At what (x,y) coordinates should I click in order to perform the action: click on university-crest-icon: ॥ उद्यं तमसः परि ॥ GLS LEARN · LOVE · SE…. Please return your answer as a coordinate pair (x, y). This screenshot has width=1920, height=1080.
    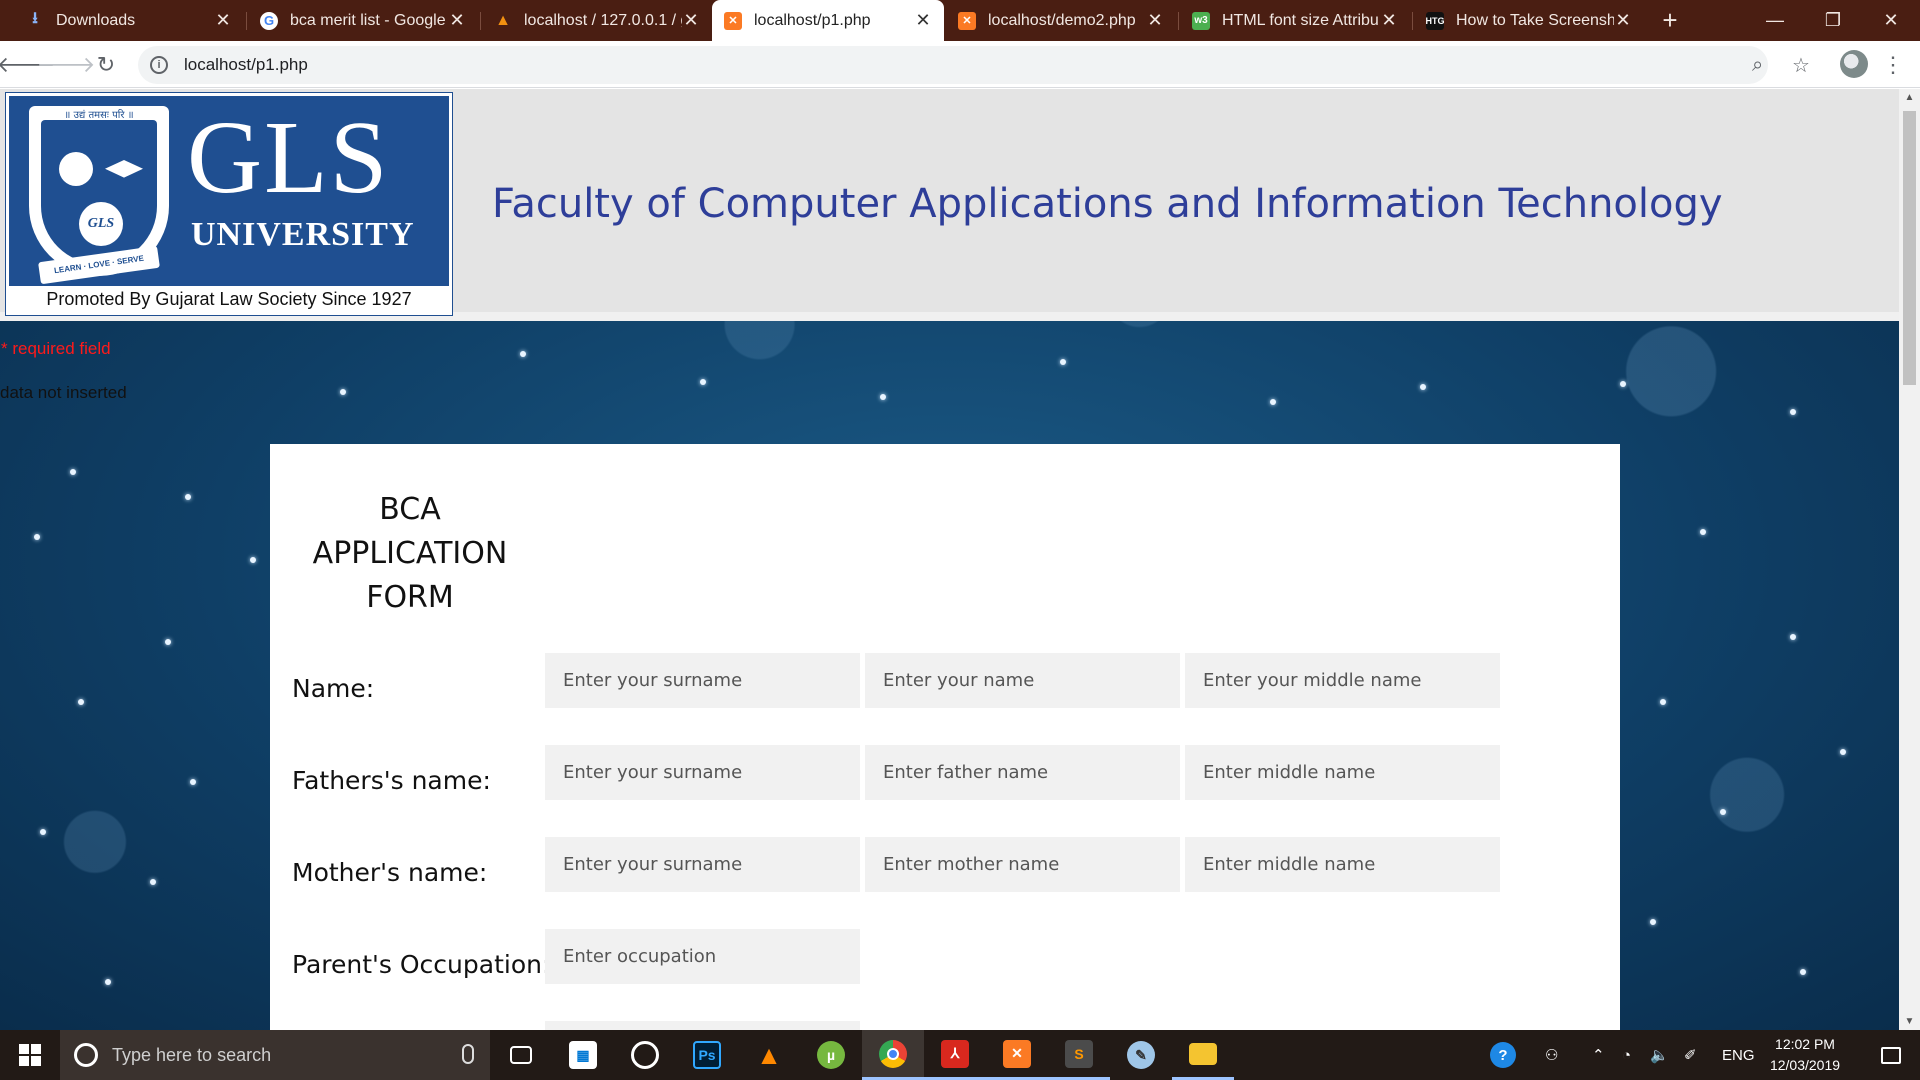
    Looking at the image, I should click on (99, 195).